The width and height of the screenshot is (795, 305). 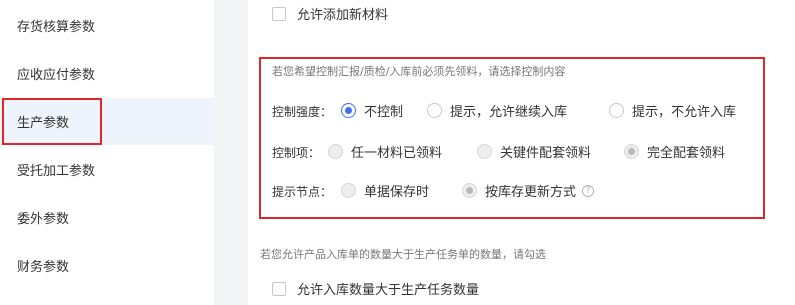 What do you see at coordinates (403, 254) in the screenshot?
I see `excess-section-hint: 若您允许产品入库单的数量大于生产任务单的数量，请勾选` at bounding box center [403, 254].